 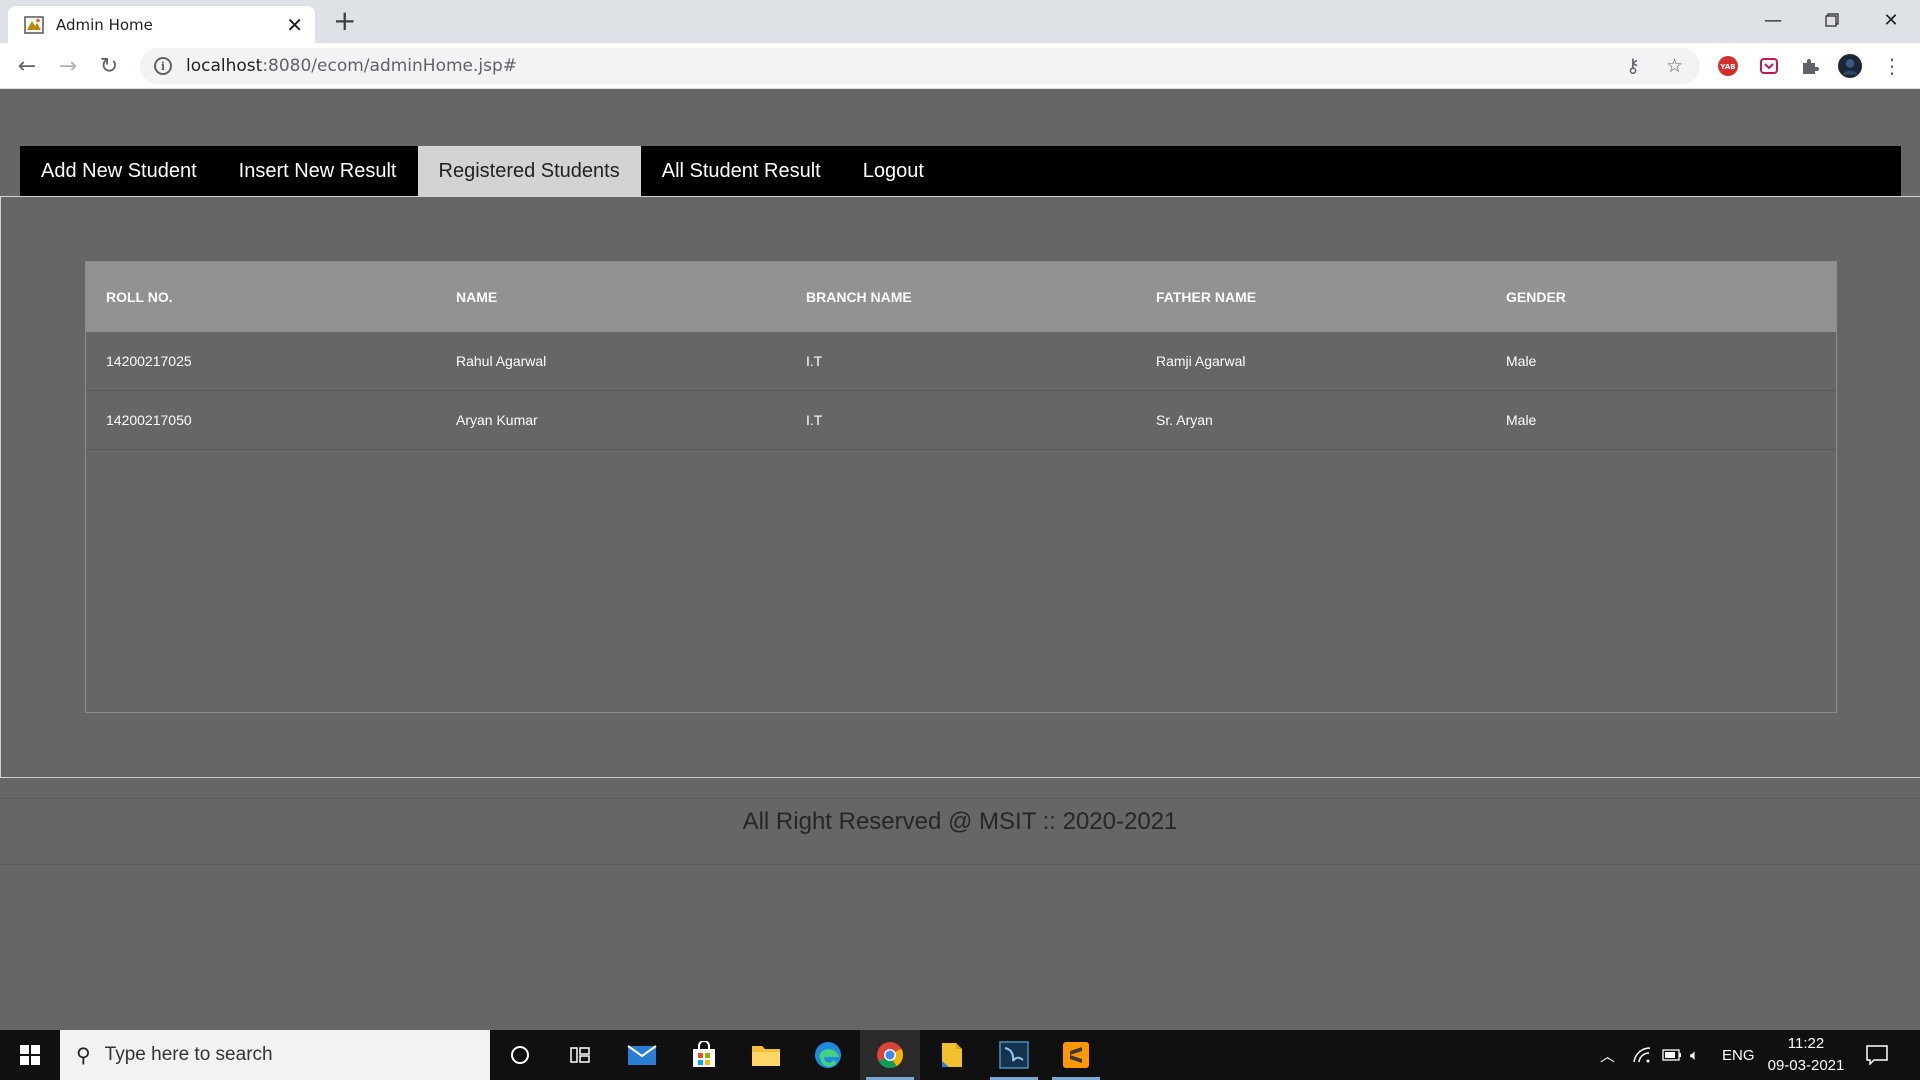 I want to click on taskbar-search-box: ⚲ Type here to search, so click(x=275, y=1055).